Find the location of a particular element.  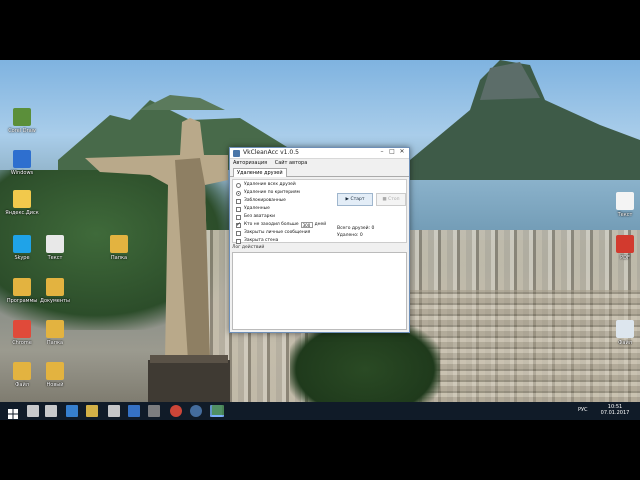

checkbox-option: Заблокированные is located at coordinates (286, 201).